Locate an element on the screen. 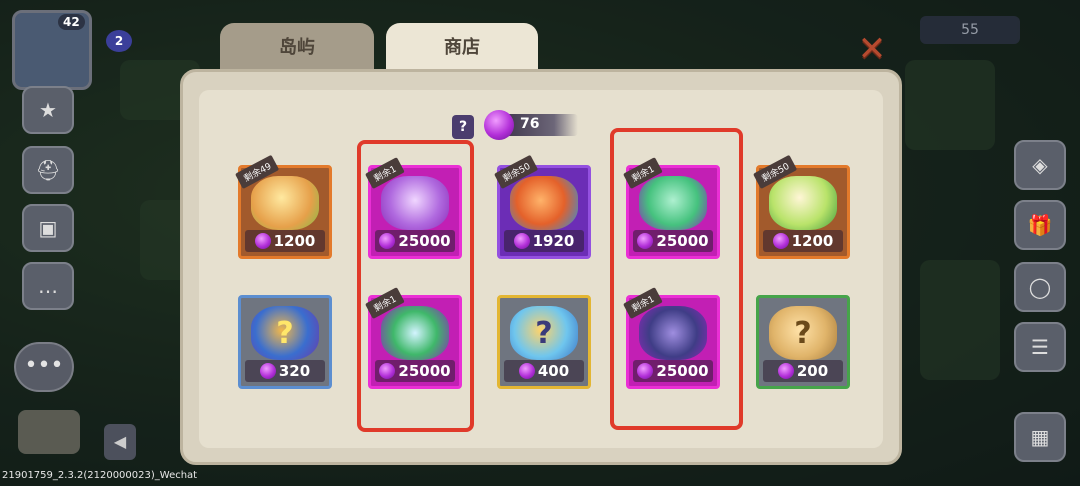  price-value: 1920 is located at coordinates (553, 241).